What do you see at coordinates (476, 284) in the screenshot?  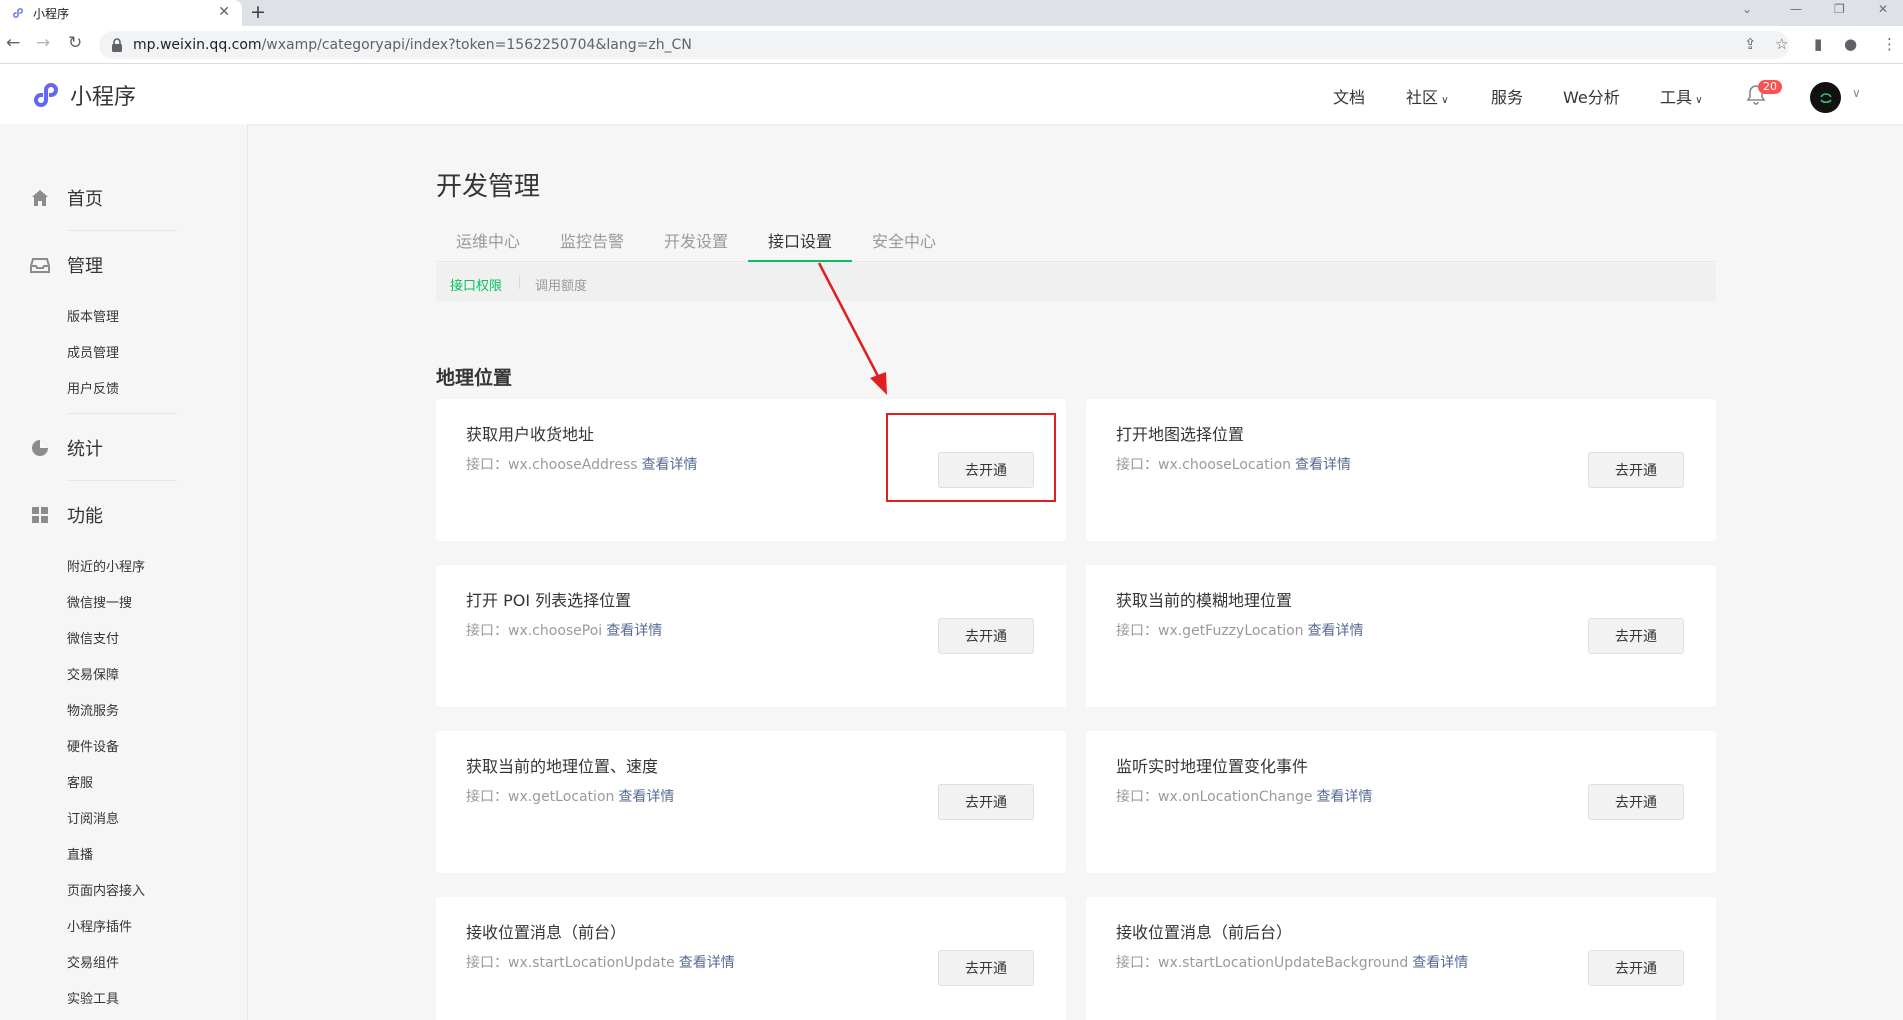 I see `subtab-permissions: 接口权限` at bounding box center [476, 284].